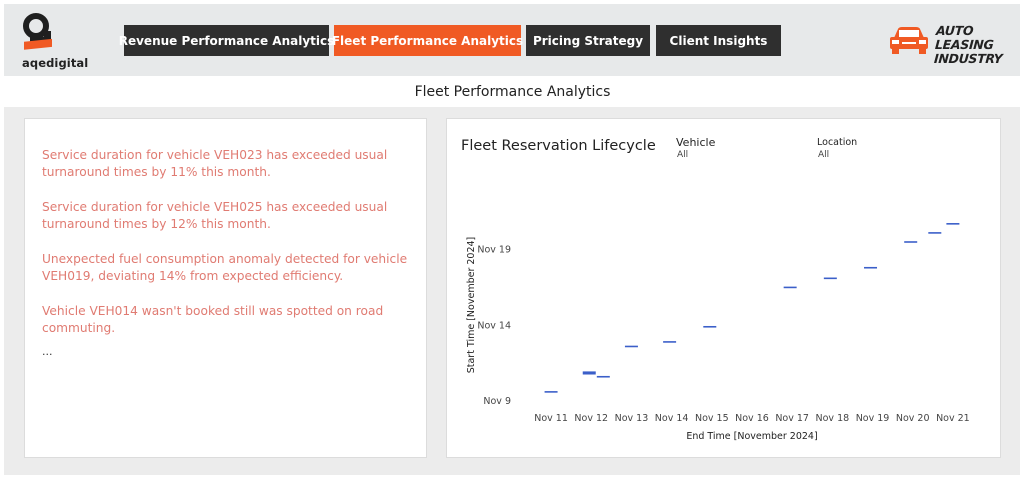  What do you see at coordinates (37, 31) in the screenshot?
I see `logo-mark-icon` at bounding box center [37, 31].